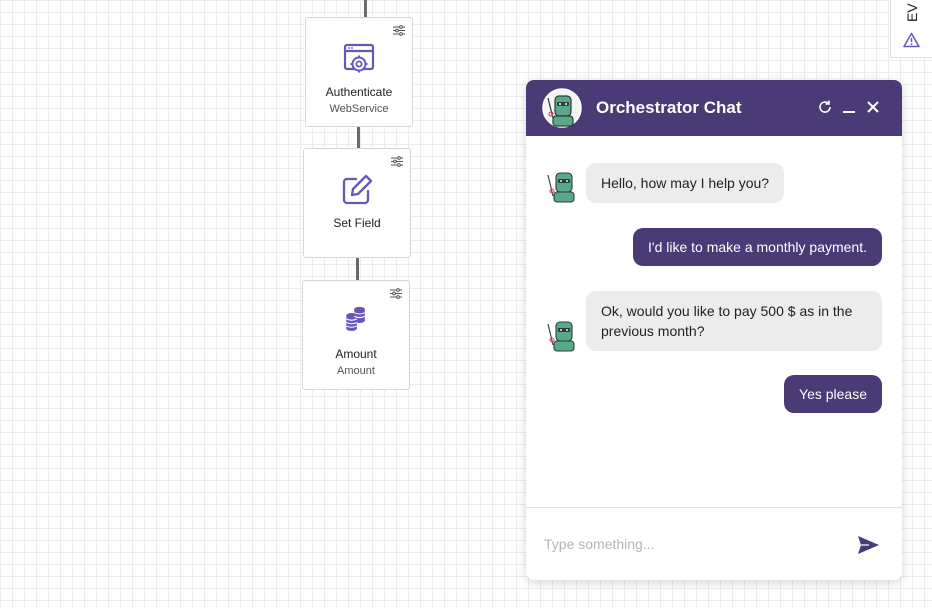  What do you see at coordinates (356, 335) in the screenshot?
I see `workflow-node-amount: Amount Amount` at bounding box center [356, 335].